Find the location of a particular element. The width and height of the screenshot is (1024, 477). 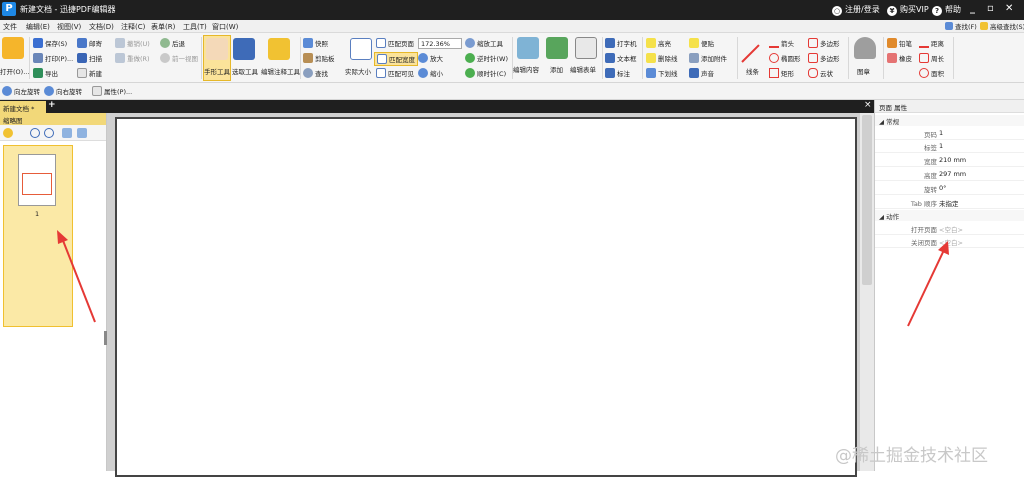

arrow-to-thumbnail is located at coordinates (76, 276).